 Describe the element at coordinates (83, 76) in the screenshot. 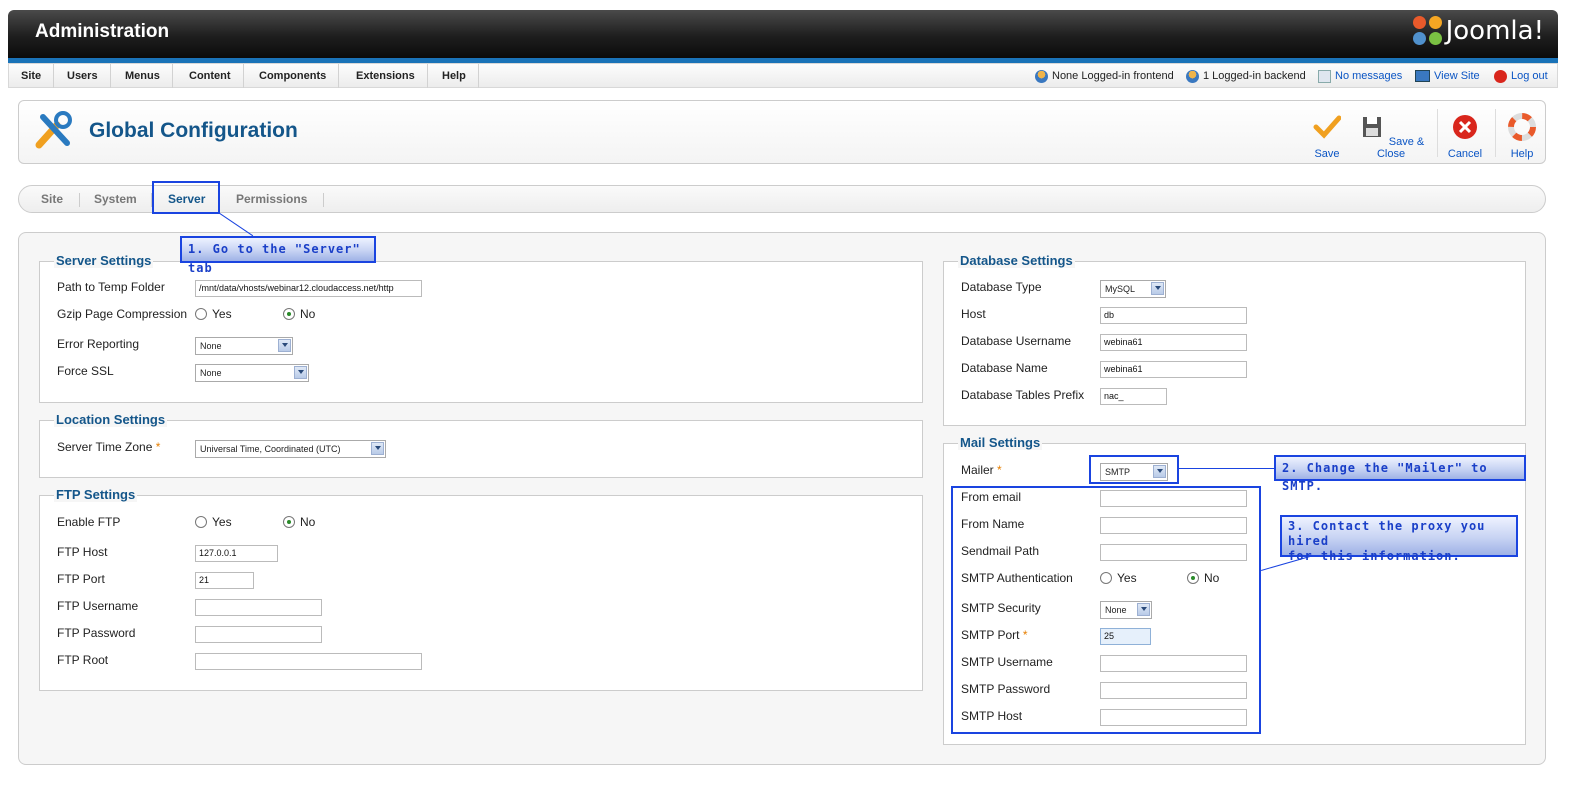

I see `menu-users: Users` at that location.